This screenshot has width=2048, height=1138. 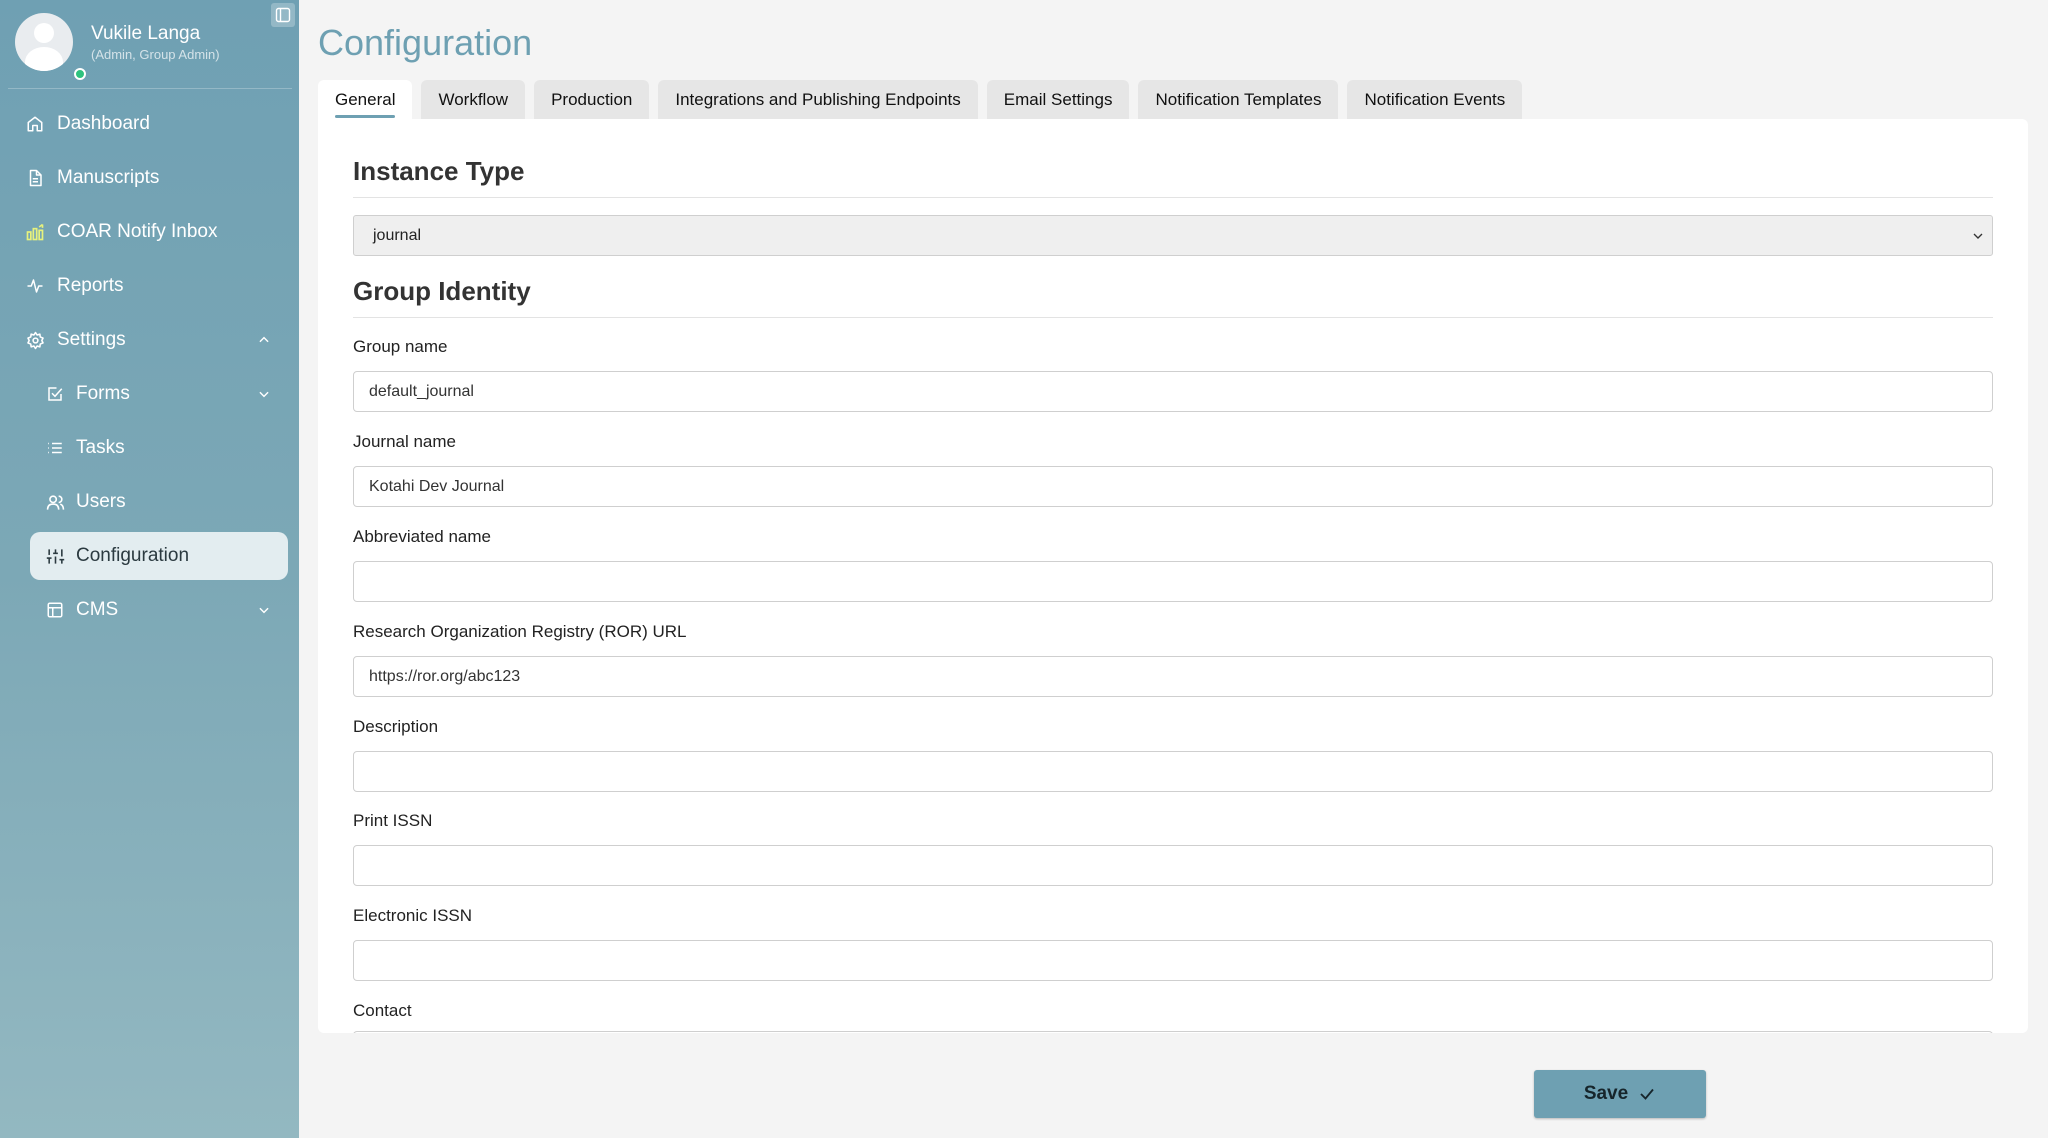 What do you see at coordinates (108, 177) in the screenshot?
I see `sidebar-item-label: Manuscripts` at bounding box center [108, 177].